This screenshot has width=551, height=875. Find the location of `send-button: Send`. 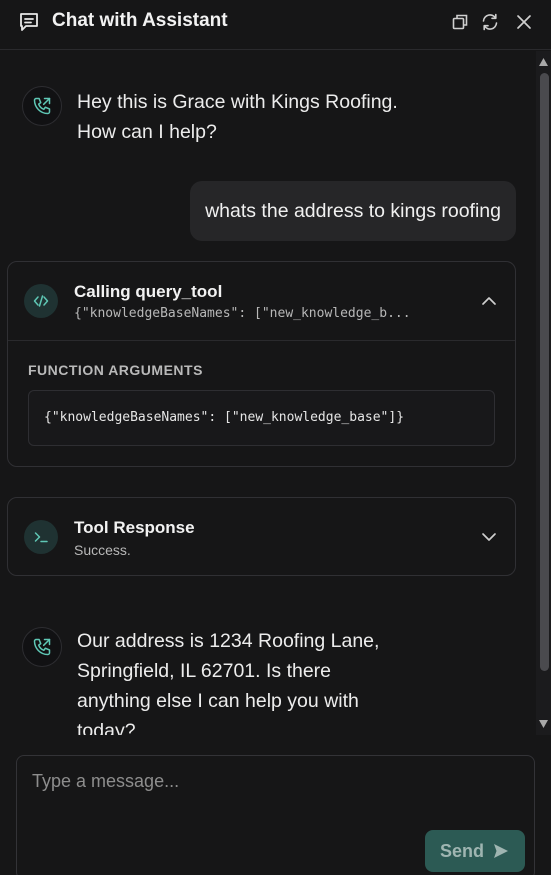

send-button: Send is located at coordinates (475, 851).